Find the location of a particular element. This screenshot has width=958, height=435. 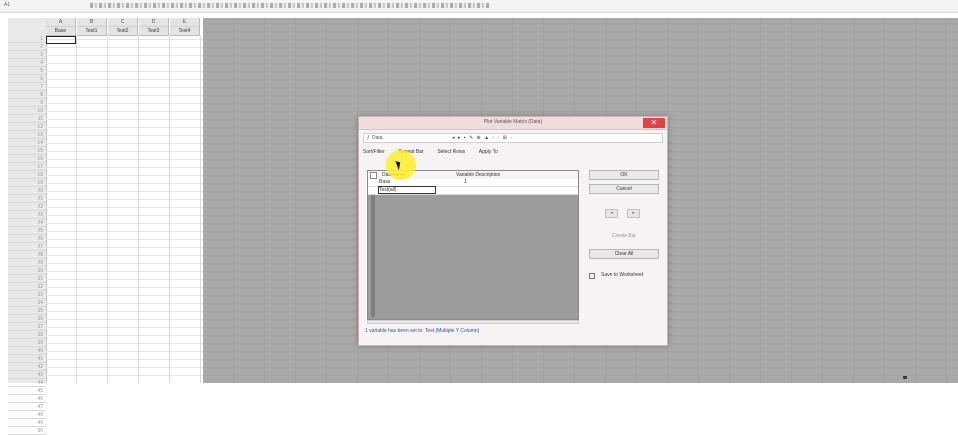

column-header-c: C Test2 is located at coordinates (123, 27).